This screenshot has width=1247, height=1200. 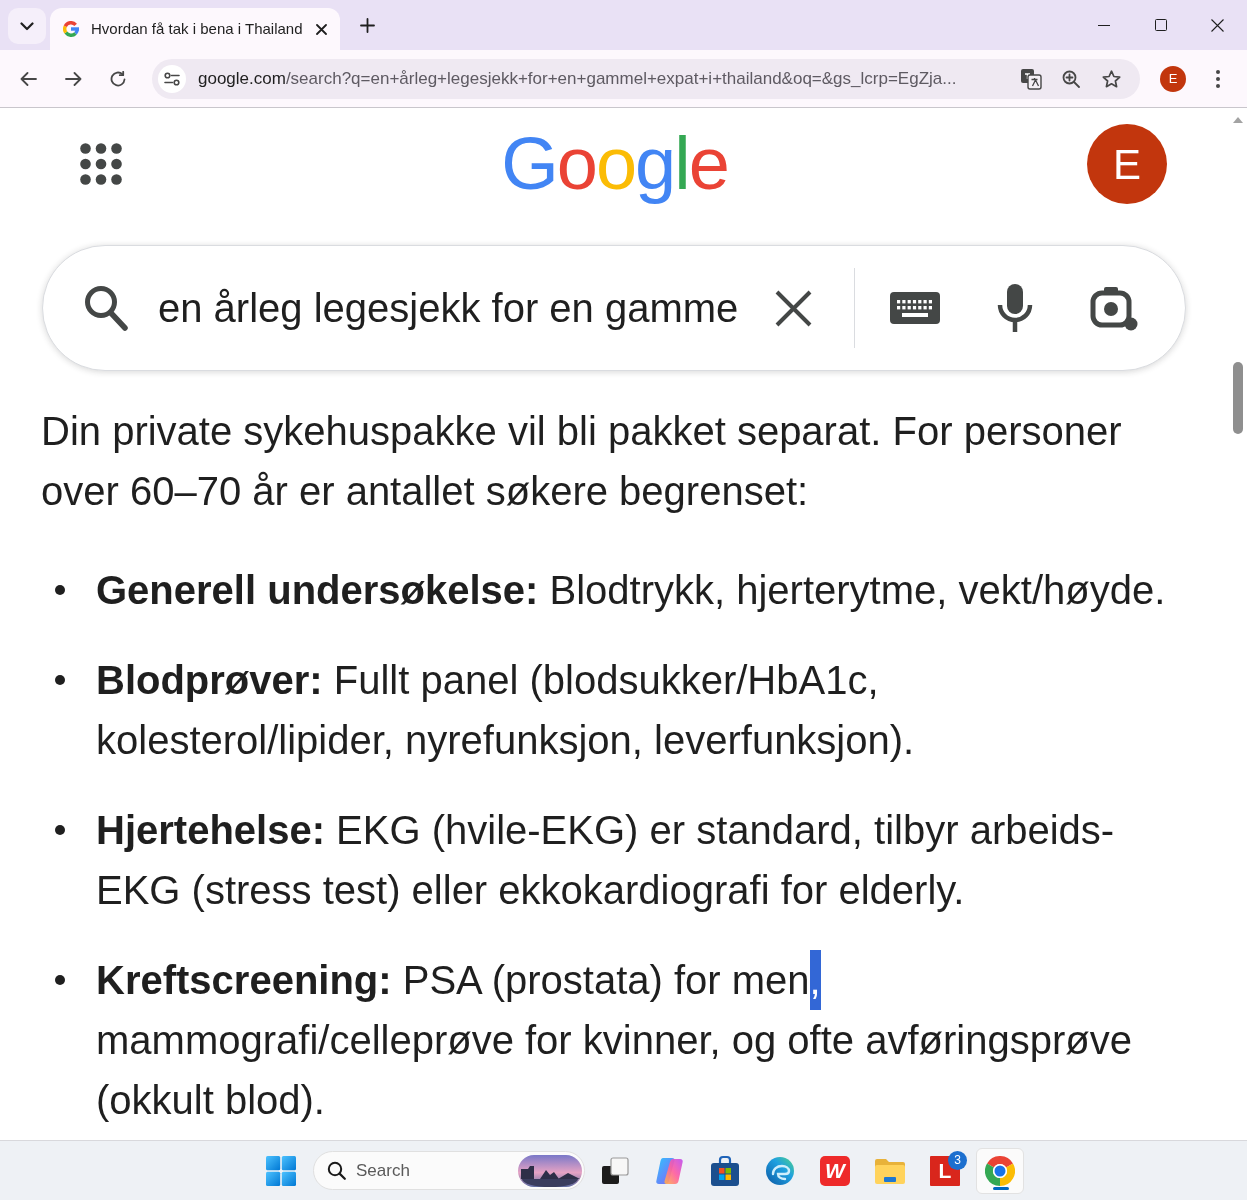 What do you see at coordinates (1238, 398) in the screenshot?
I see `scrollbar-thumb` at bounding box center [1238, 398].